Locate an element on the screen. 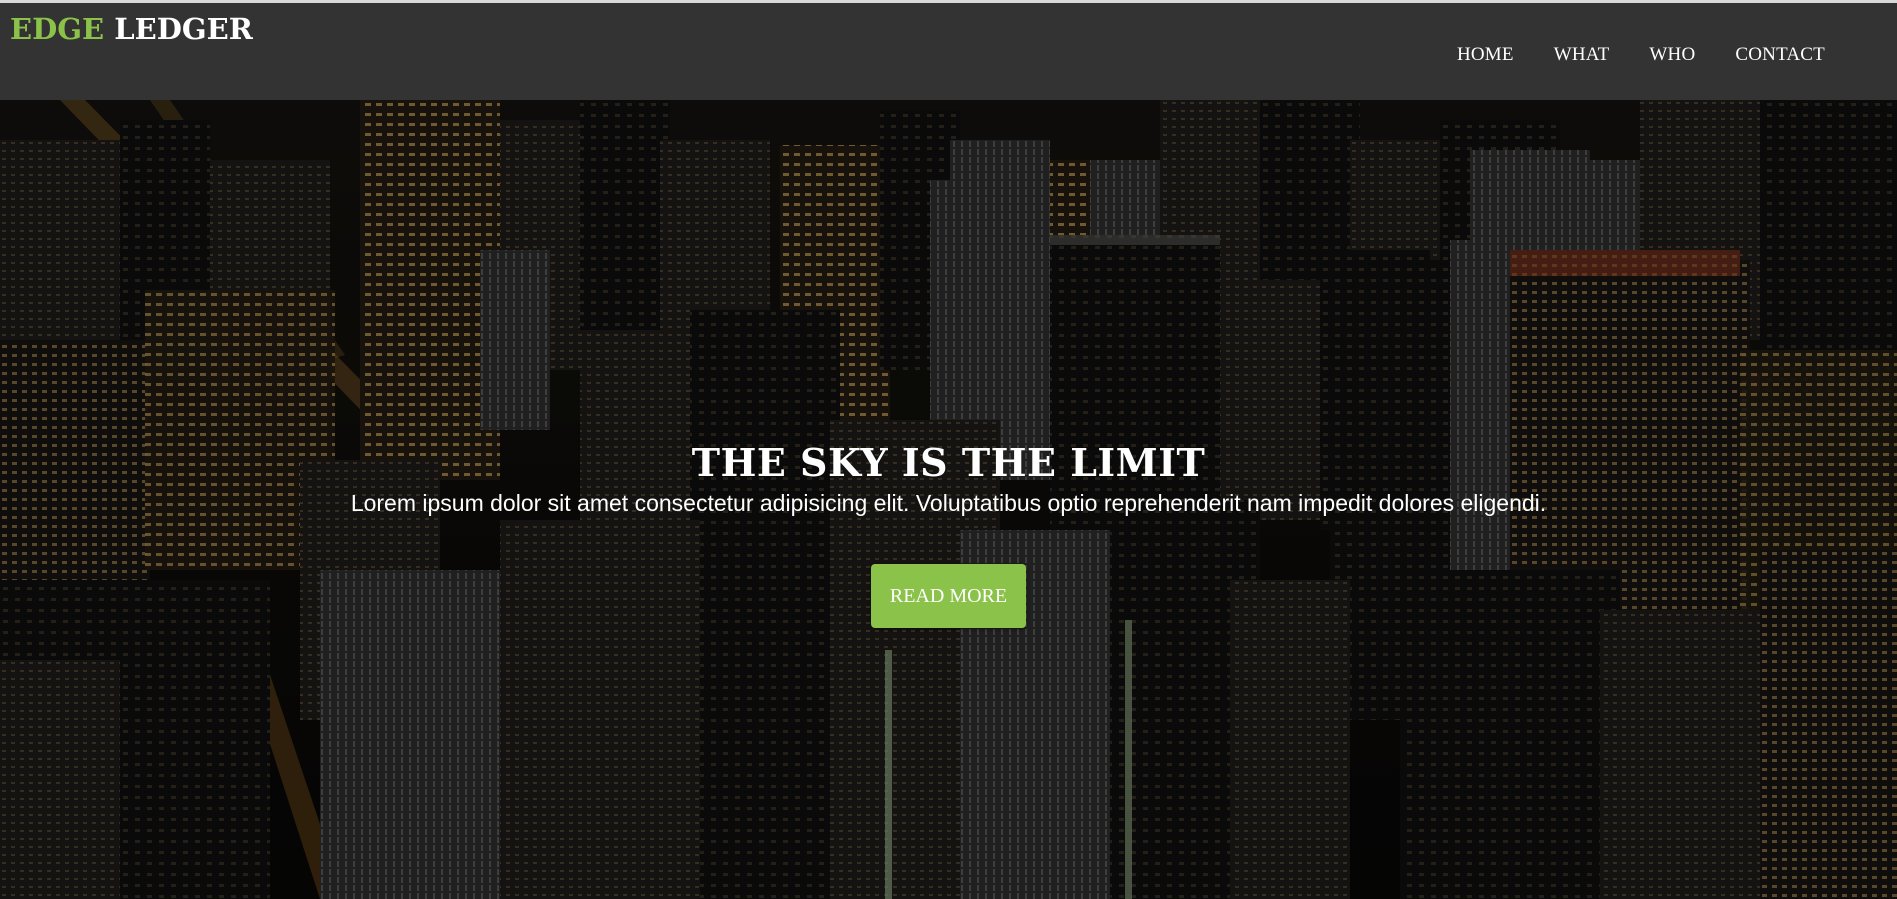 Image resolution: width=1897 pixels, height=899 pixels. brand-logo: EDGE LEDGER is located at coordinates (131, 29).